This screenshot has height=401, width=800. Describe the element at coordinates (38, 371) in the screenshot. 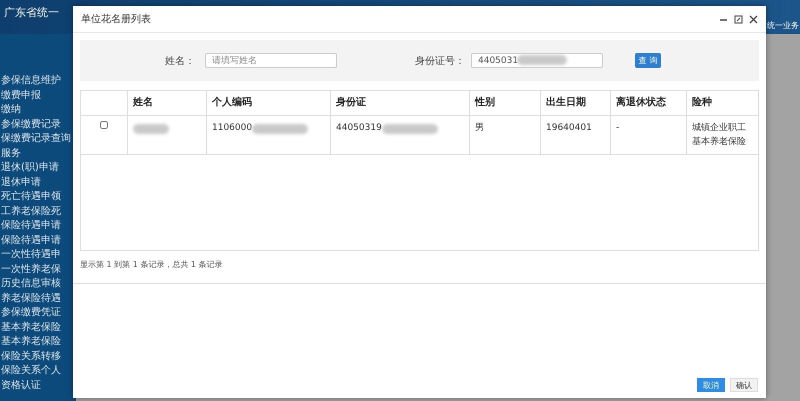

I see `sidebar-item: 保险关系个人` at that location.